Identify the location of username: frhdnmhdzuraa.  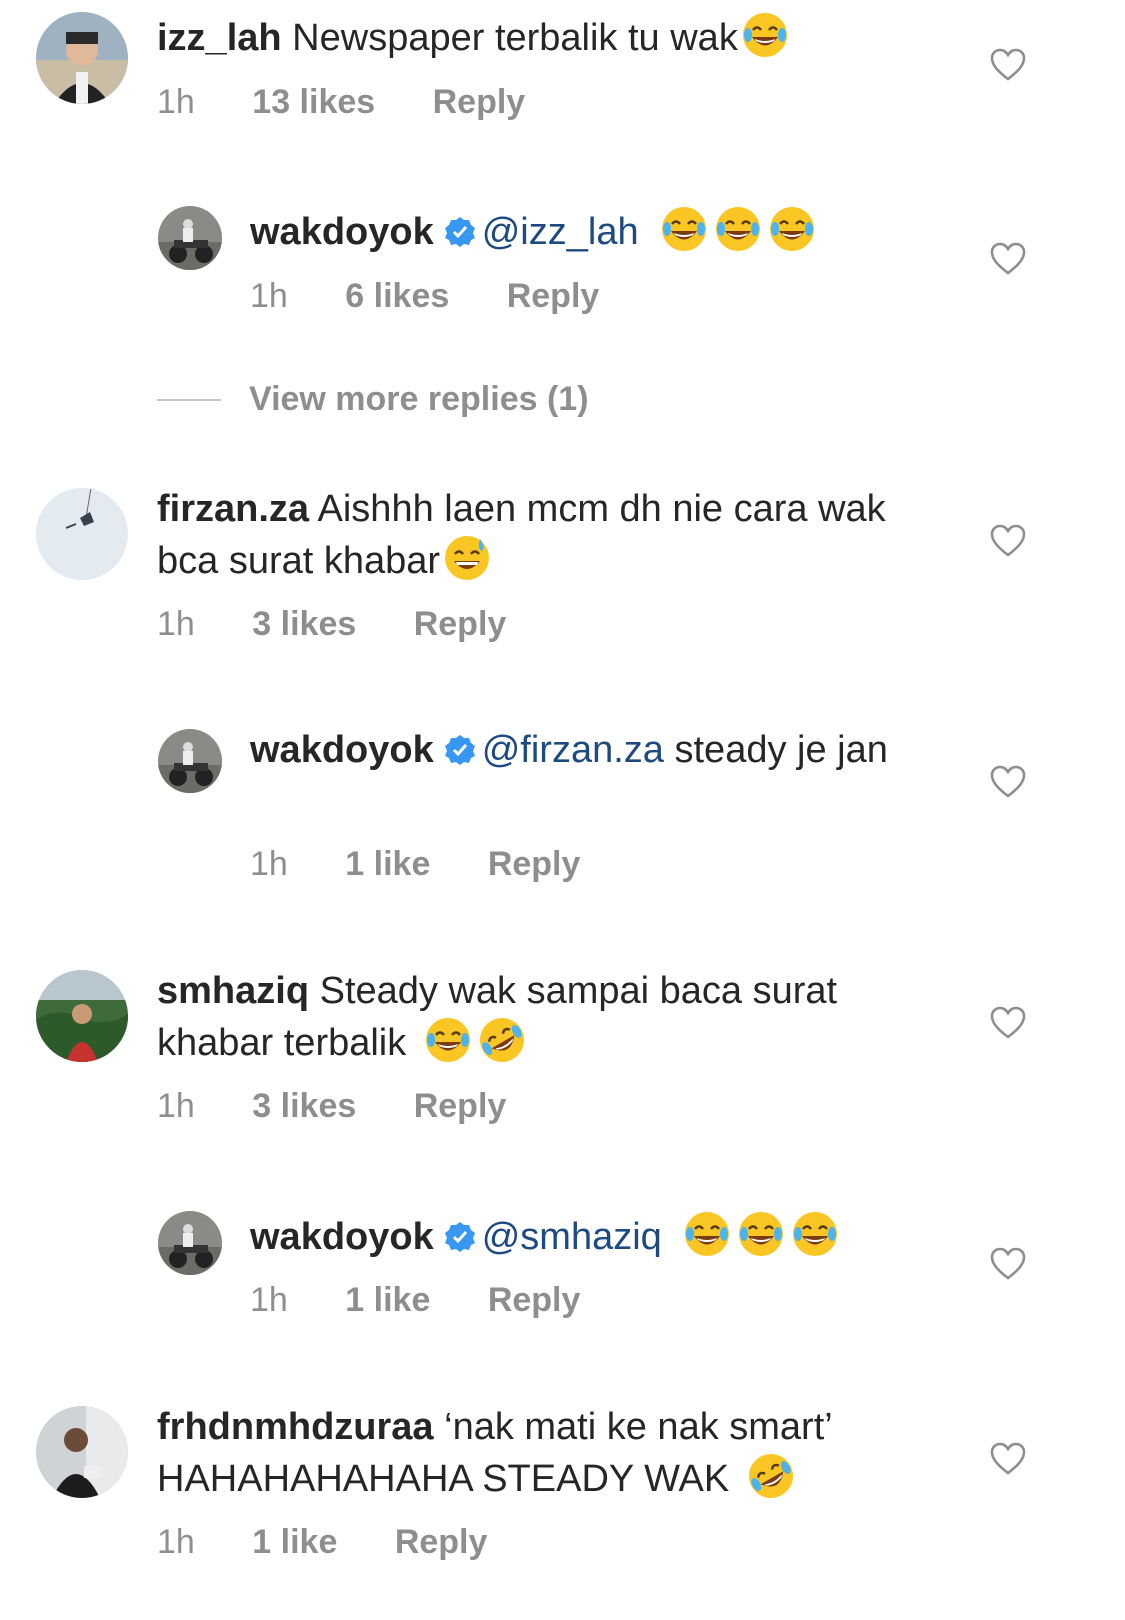
(295, 1427).